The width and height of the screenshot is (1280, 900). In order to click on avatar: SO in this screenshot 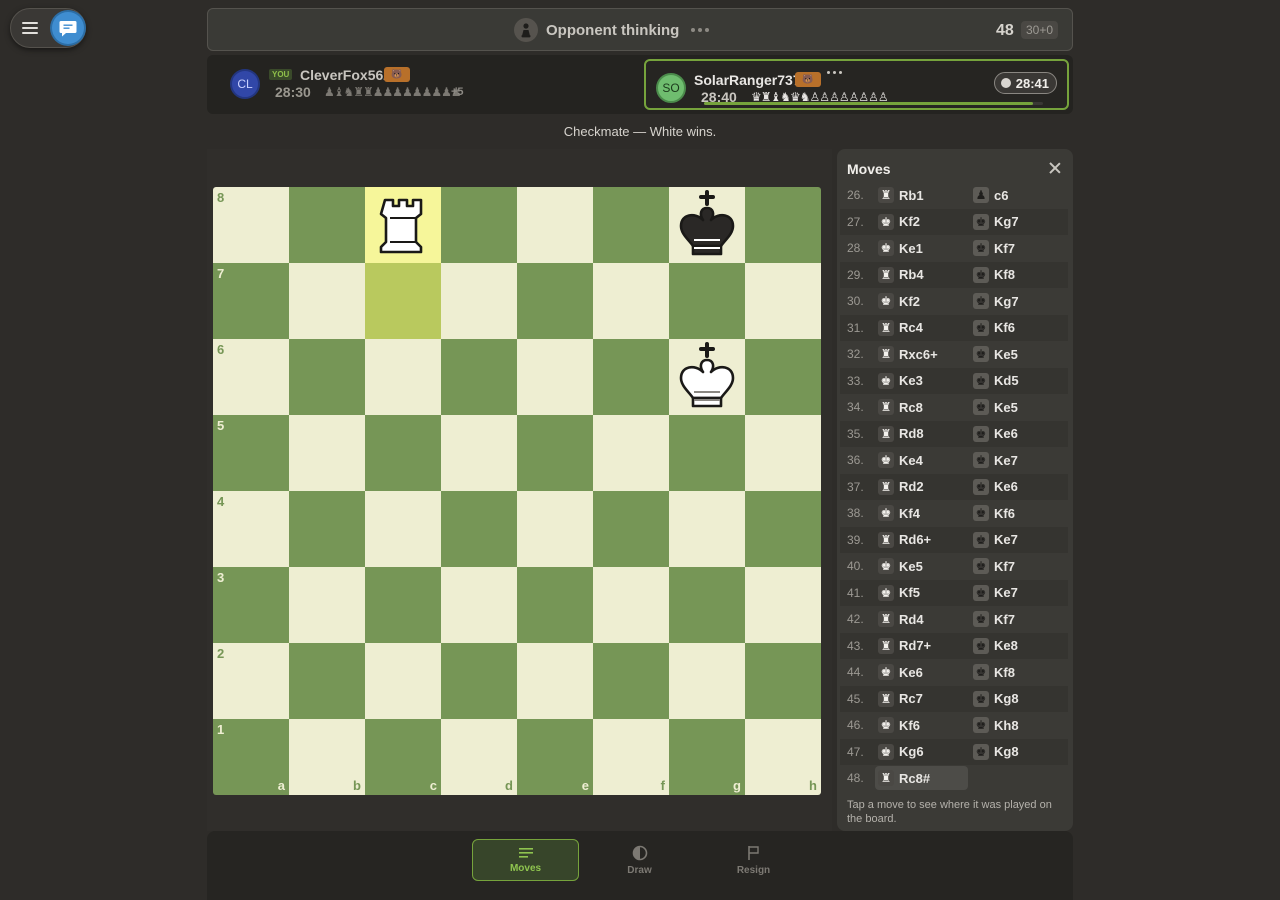, I will do `click(671, 88)`.